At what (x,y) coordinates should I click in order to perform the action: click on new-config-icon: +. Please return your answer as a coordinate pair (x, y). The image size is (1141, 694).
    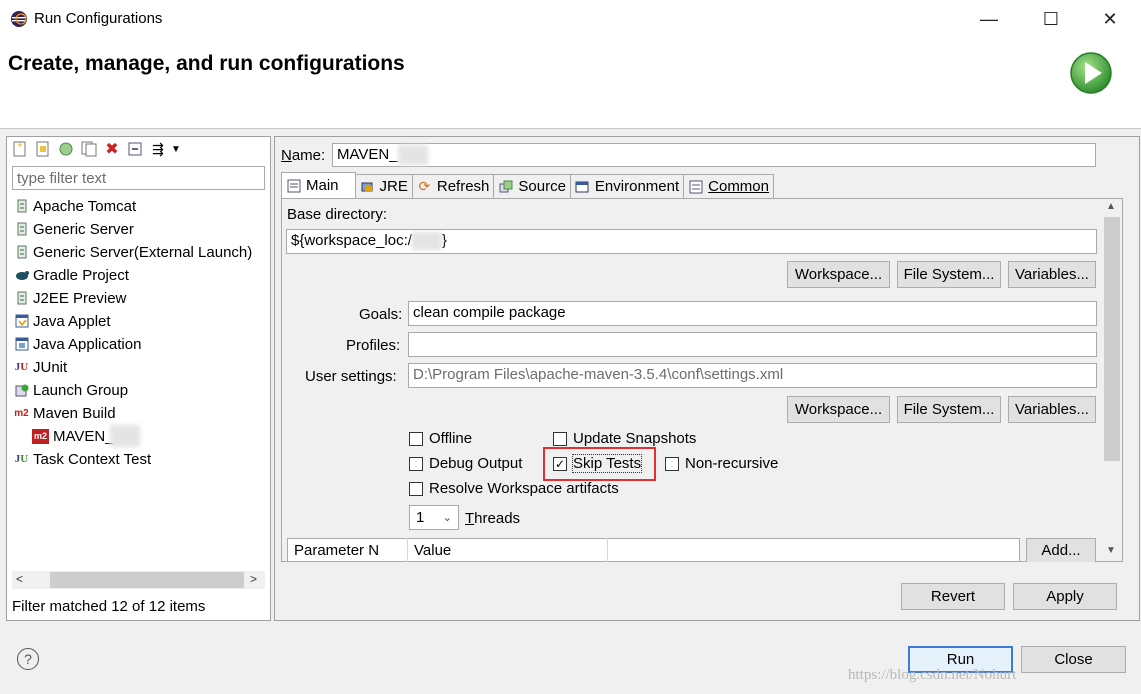
    Looking at the image, I should click on (20, 149).